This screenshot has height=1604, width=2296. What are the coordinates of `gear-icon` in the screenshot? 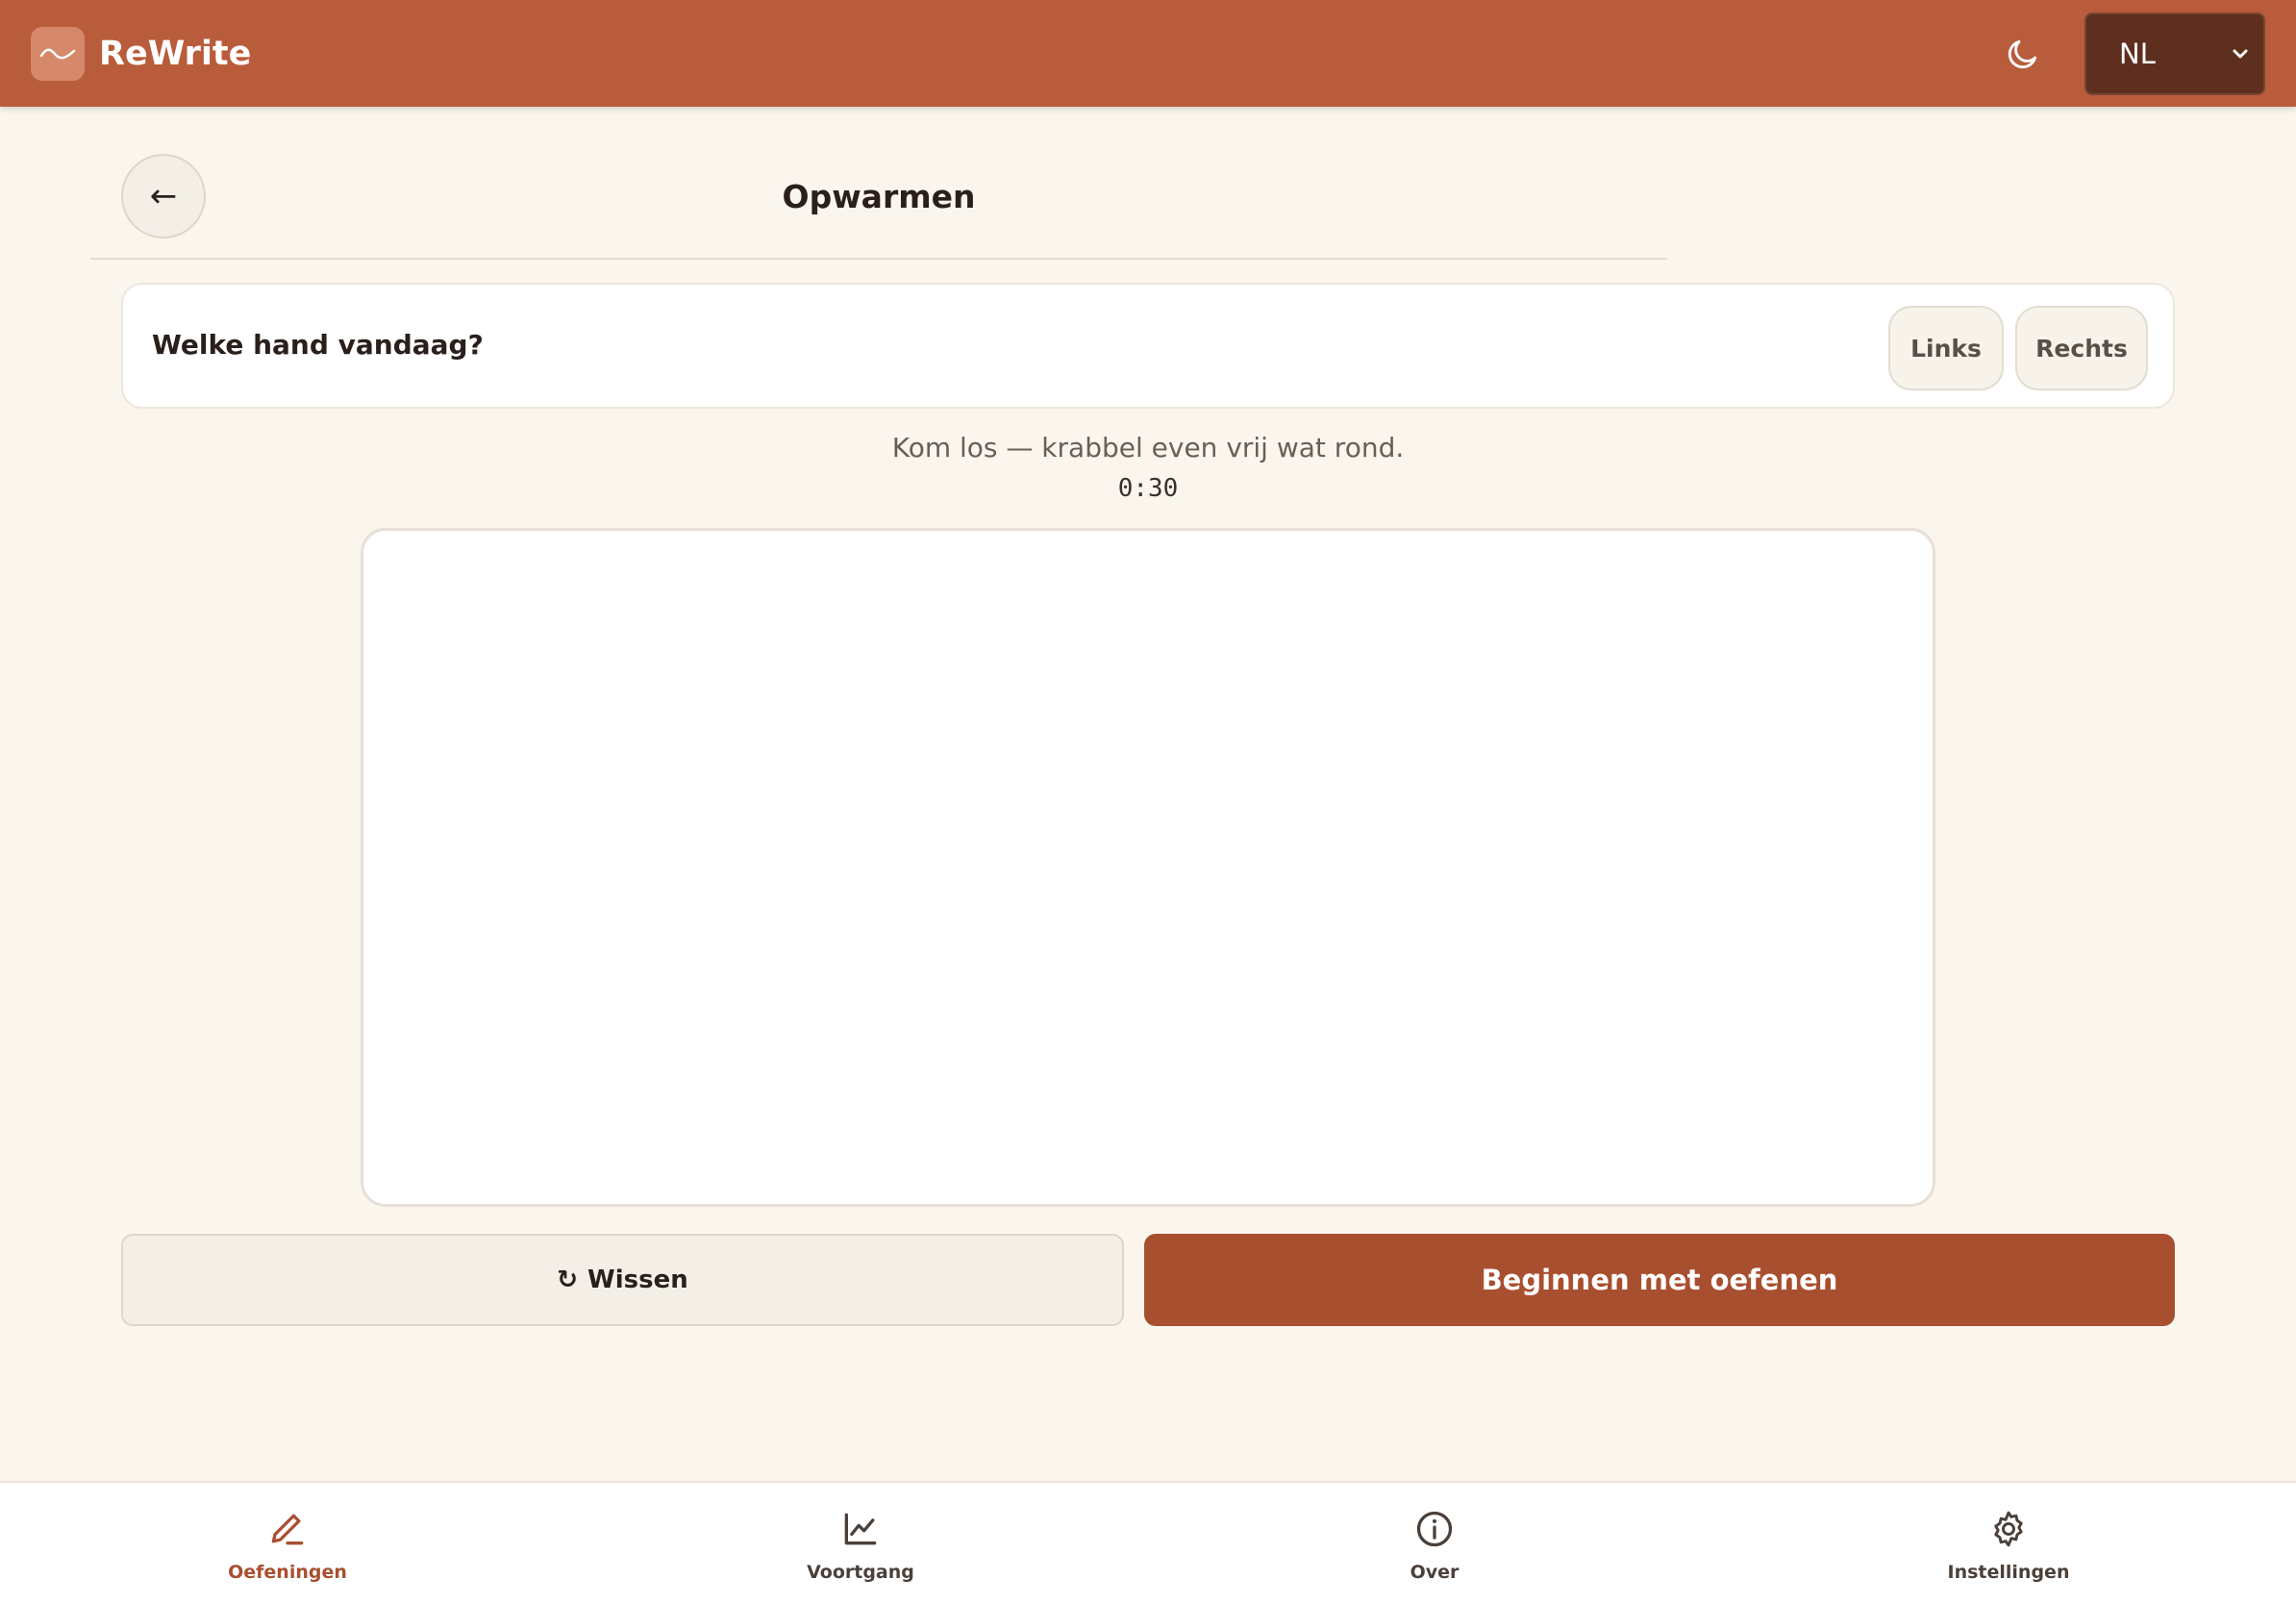 It's located at (2009, 1529).